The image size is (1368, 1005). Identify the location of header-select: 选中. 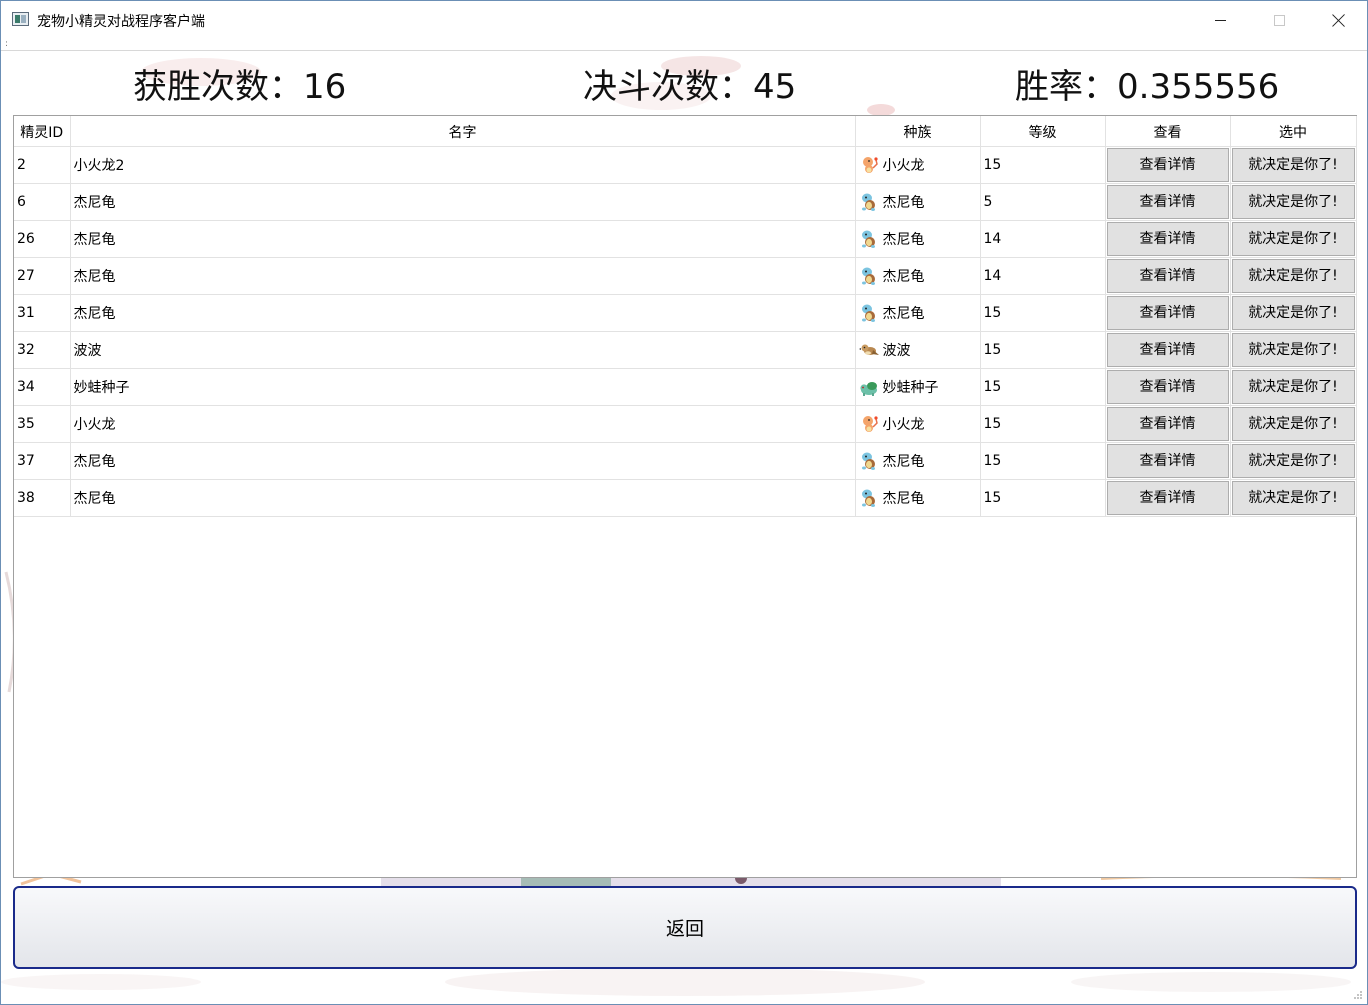
(1293, 131).